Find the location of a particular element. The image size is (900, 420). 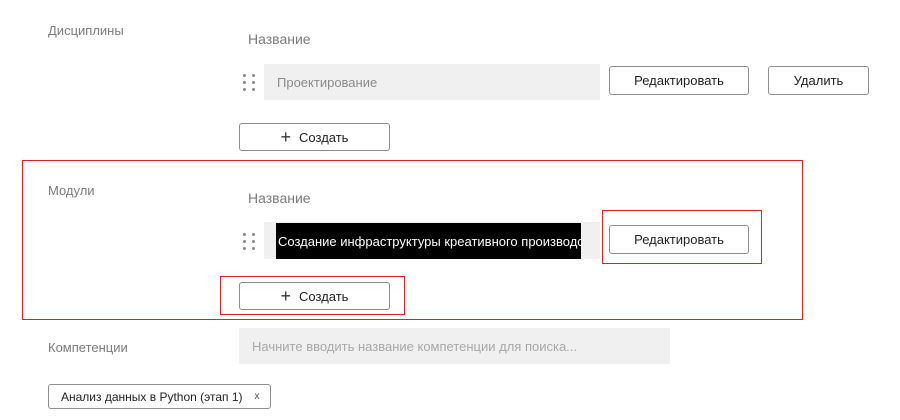

disciplines-section-label: Дисциплины is located at coordinates (86, 30).